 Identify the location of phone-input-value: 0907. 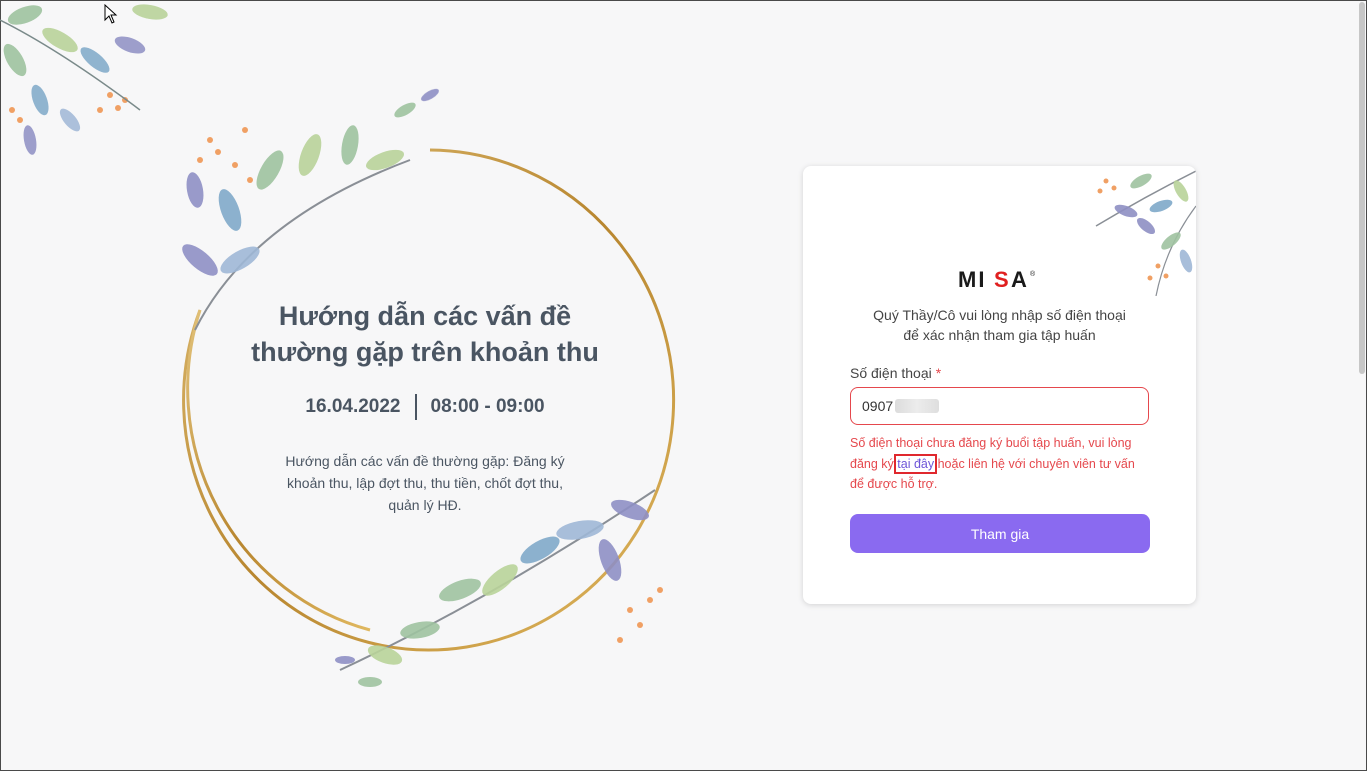
(878, 406).